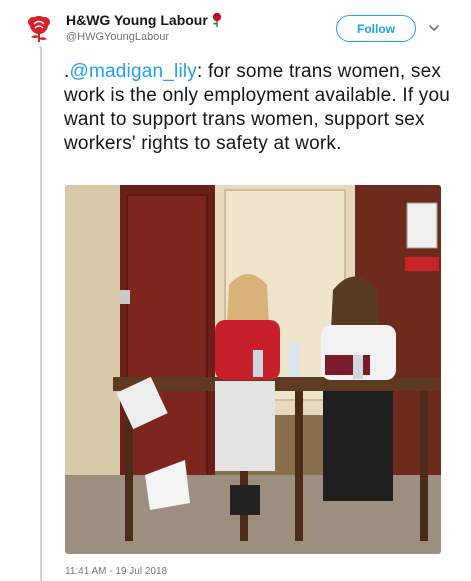 This screenshot has width=471, height=581. What do you see at coordinates (41, 313) in the screenshot?
I see `thread-line` at bounding box center [41, 313].